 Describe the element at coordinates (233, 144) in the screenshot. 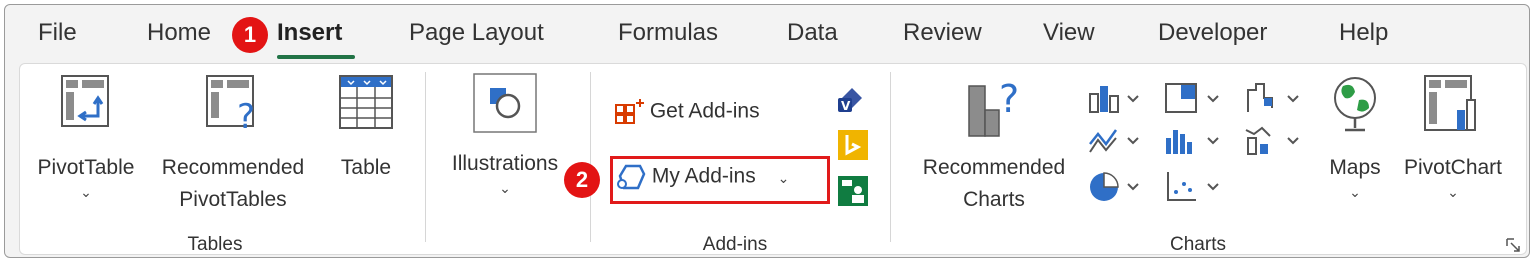

I see `recommended-pivottables-button: ? Recommended PivotTables` at that location.